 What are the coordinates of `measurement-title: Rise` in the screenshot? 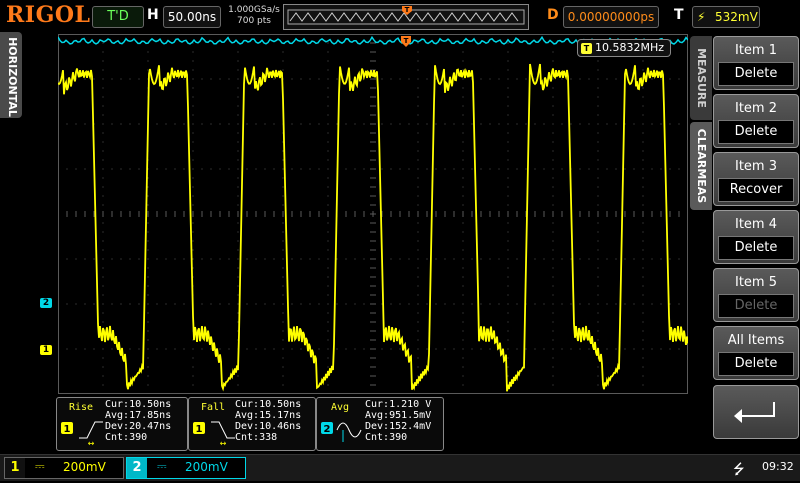 It's located at (81, 407).